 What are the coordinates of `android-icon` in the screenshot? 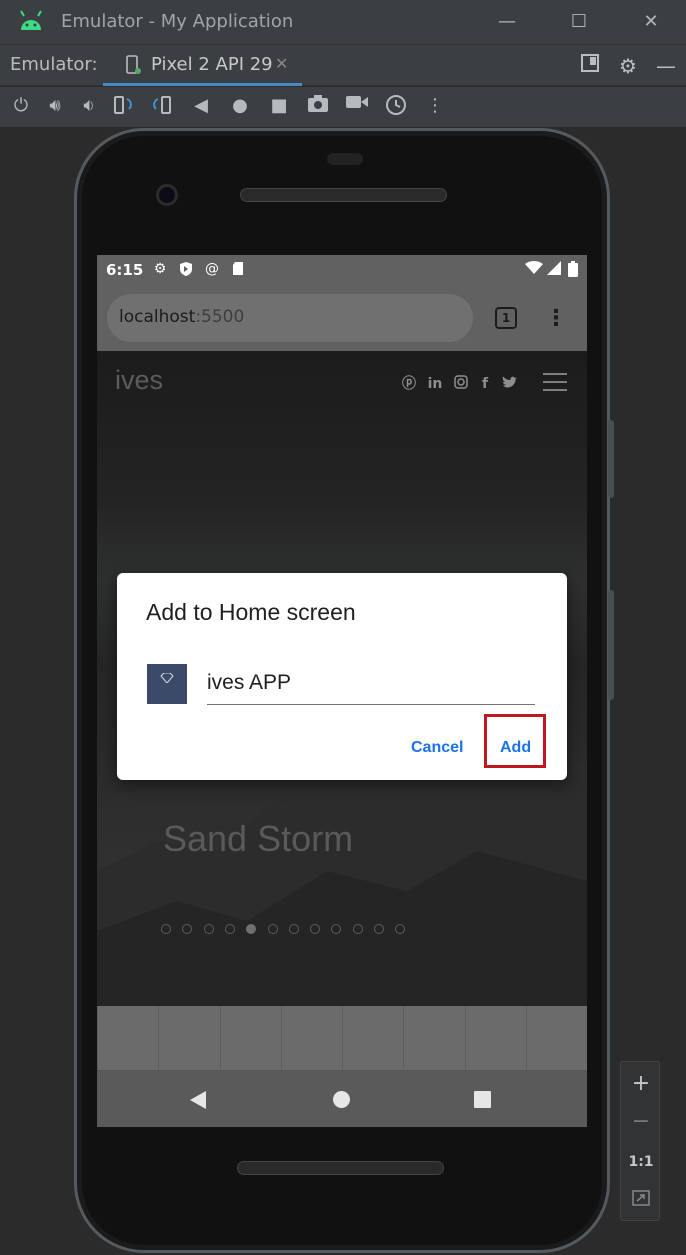 It's located at (31, 20).